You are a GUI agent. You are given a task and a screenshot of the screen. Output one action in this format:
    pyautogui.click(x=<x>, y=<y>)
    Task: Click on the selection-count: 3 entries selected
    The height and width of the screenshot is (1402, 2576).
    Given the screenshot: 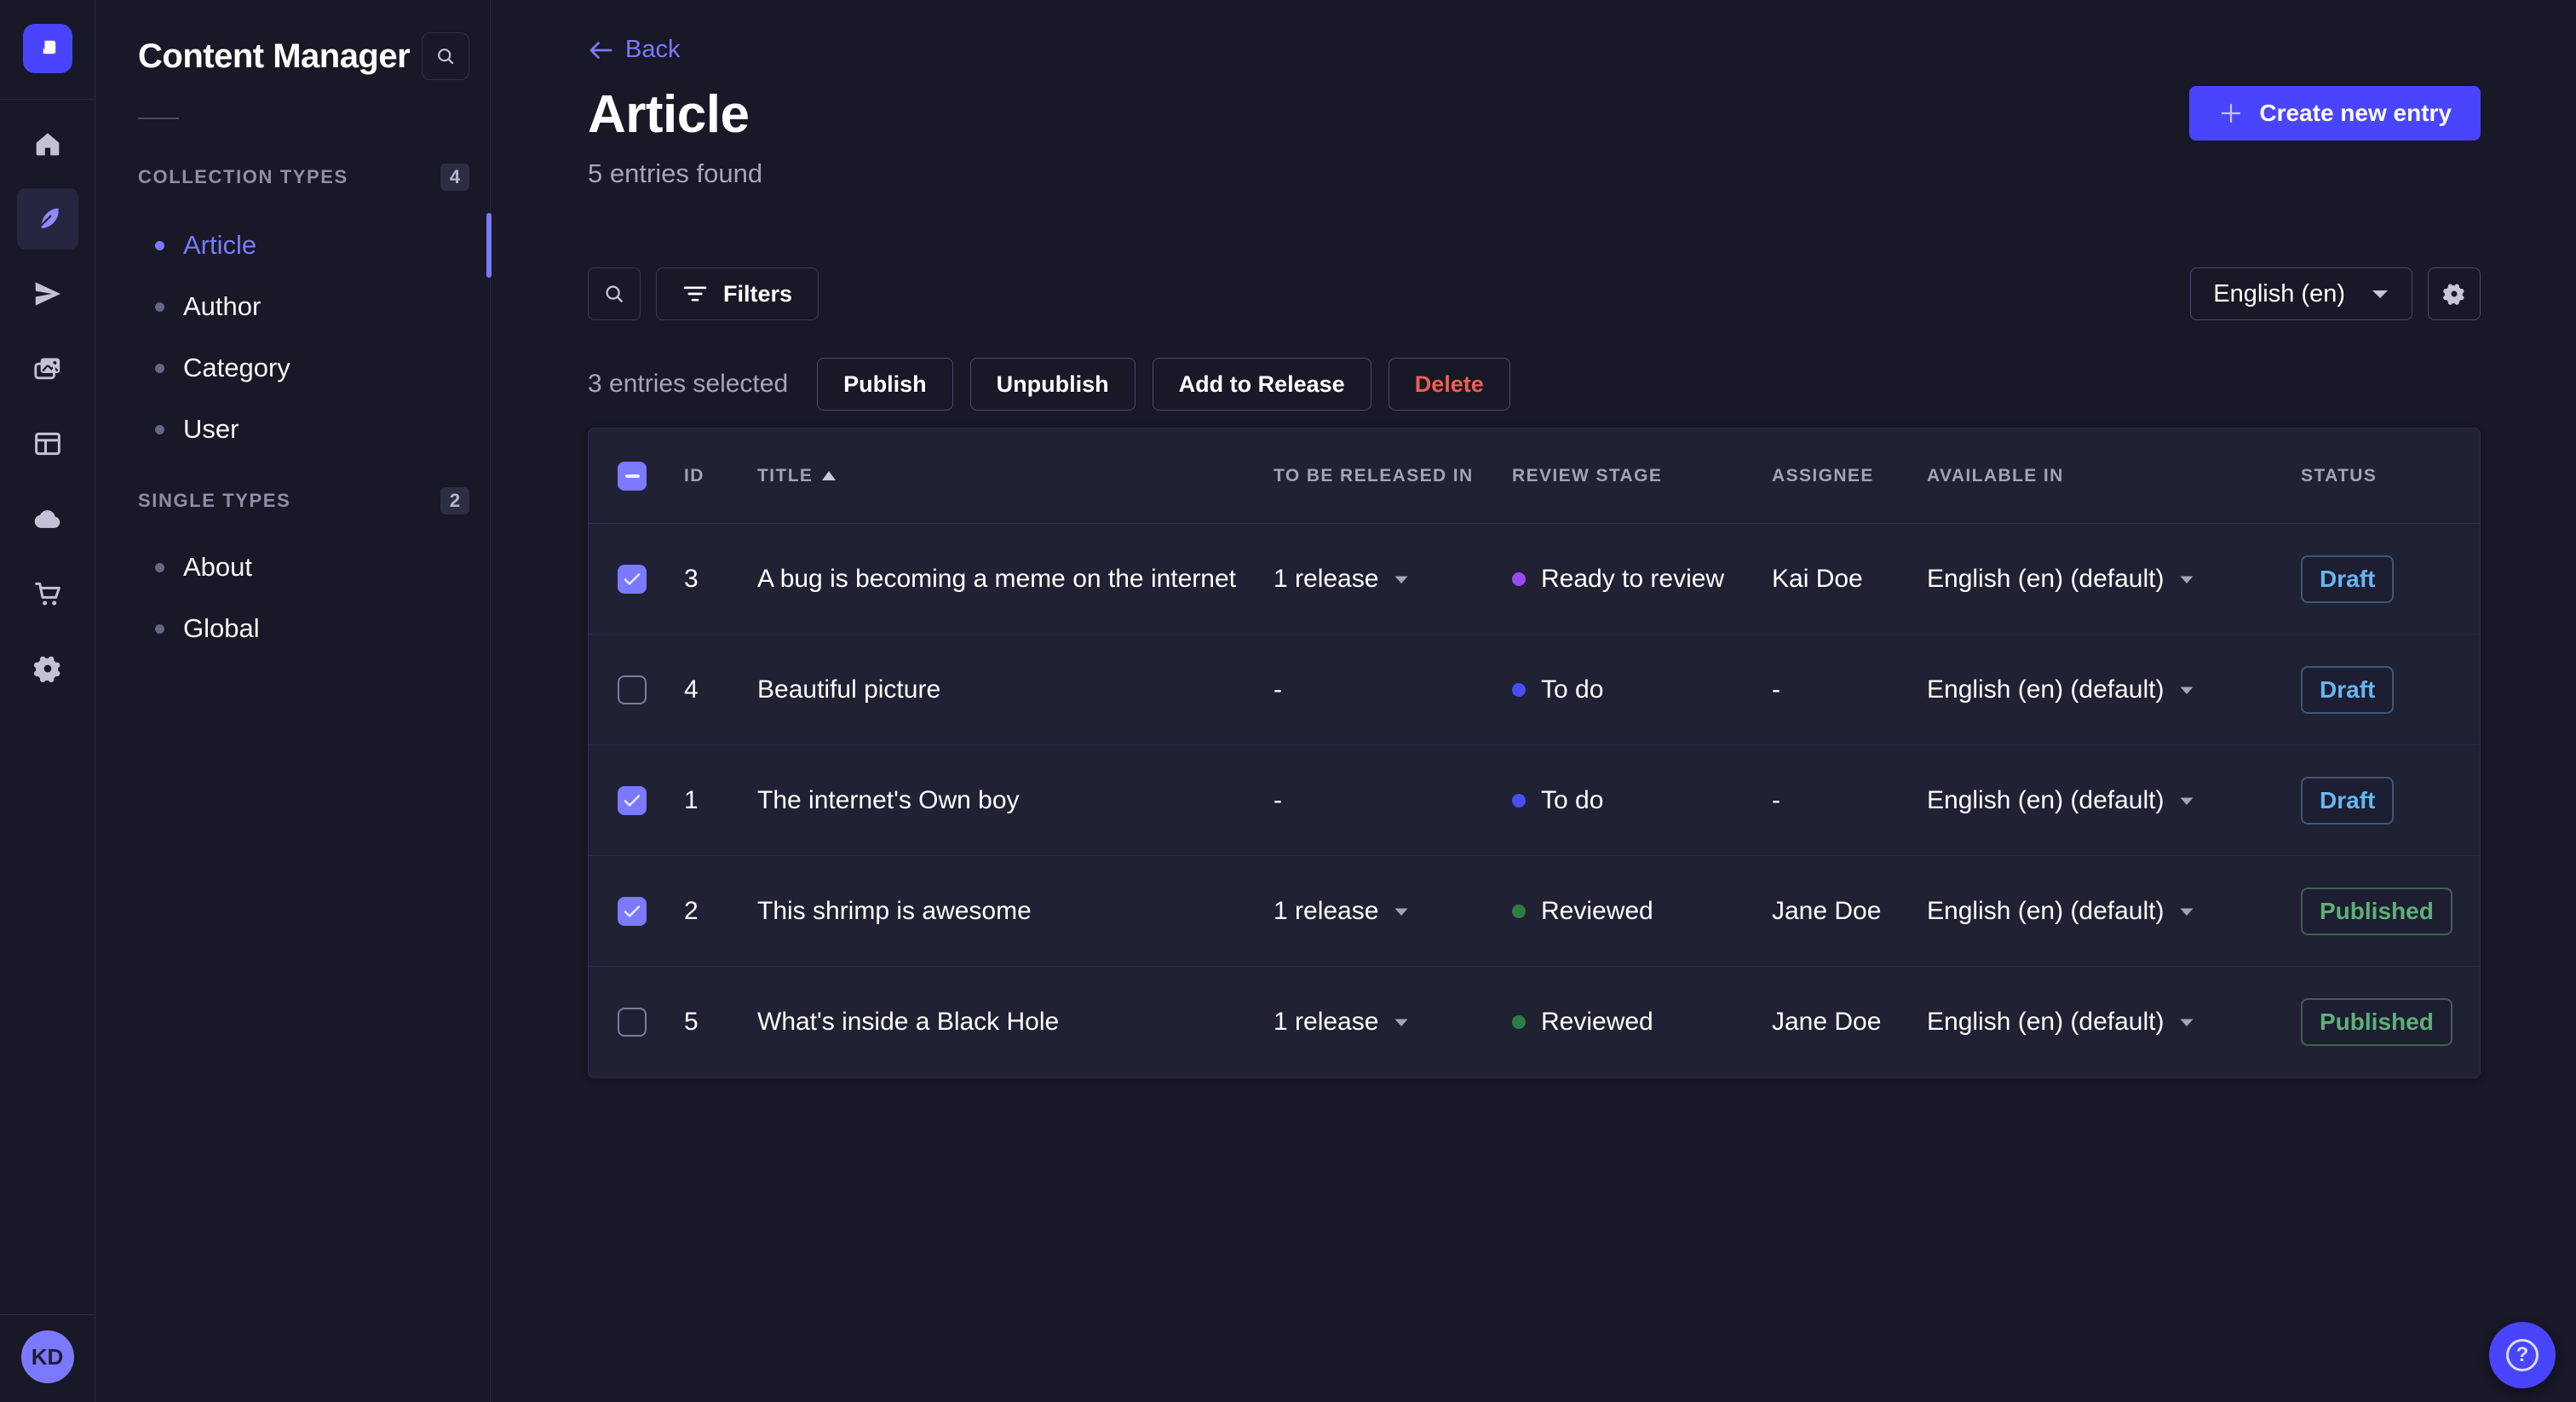 What is the action you would take?
    pyautogui.click(x=689, y=384)
    